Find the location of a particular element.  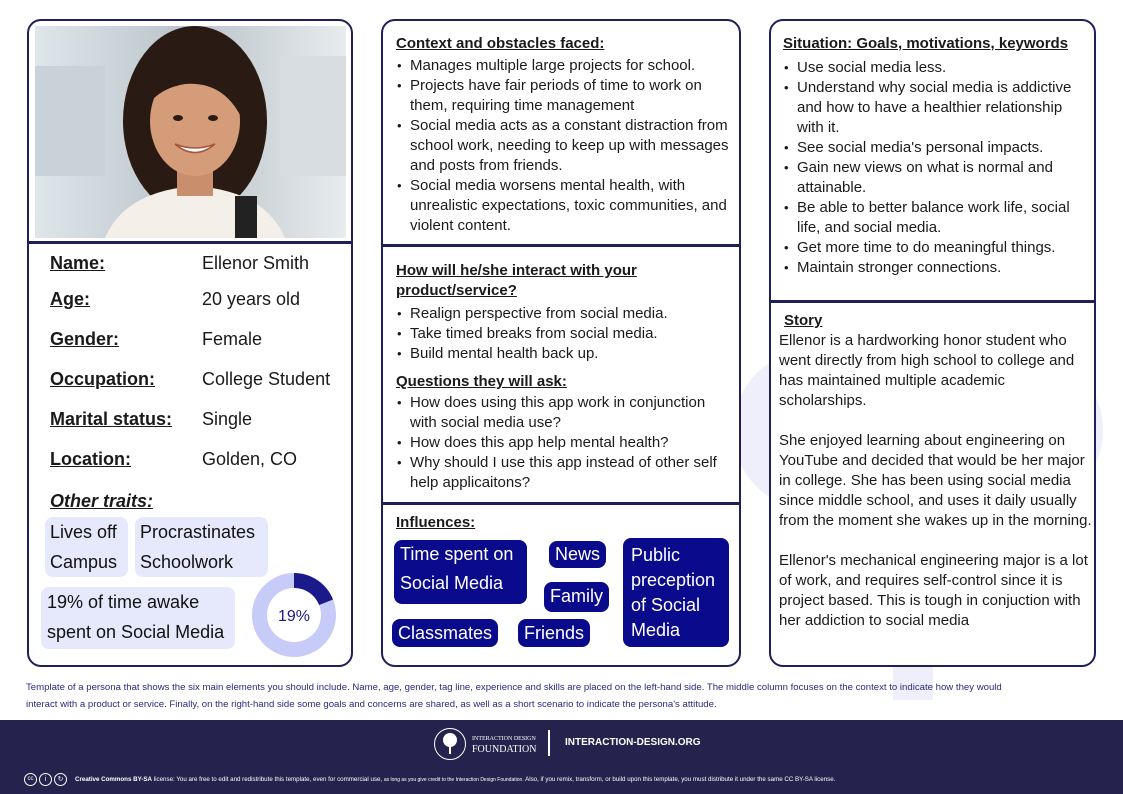

stat-line: 19% of time awake is located at coordinates (123, 602).